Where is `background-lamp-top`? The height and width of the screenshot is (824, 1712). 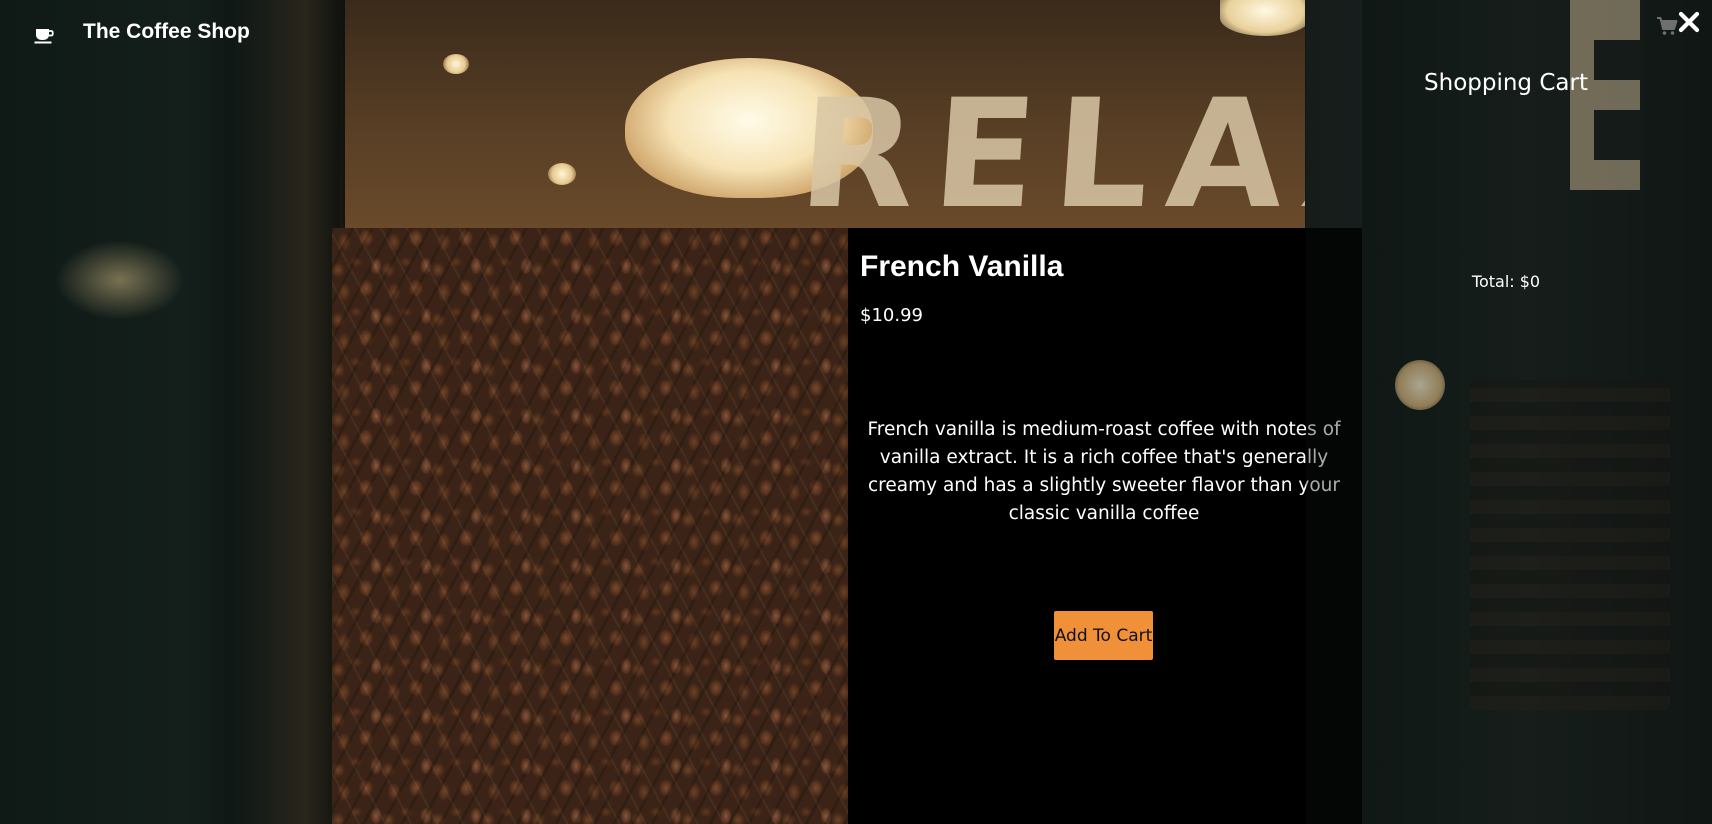 background-lamp-top is located at coordinates (1265, 18).